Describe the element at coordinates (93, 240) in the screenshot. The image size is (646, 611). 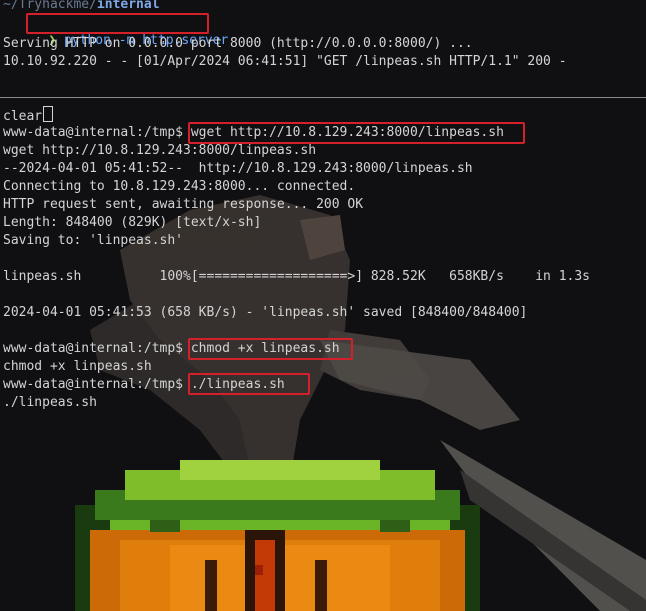
I see `wget-output-line-6: Saving to: 'linpeas.sh'` at that location.